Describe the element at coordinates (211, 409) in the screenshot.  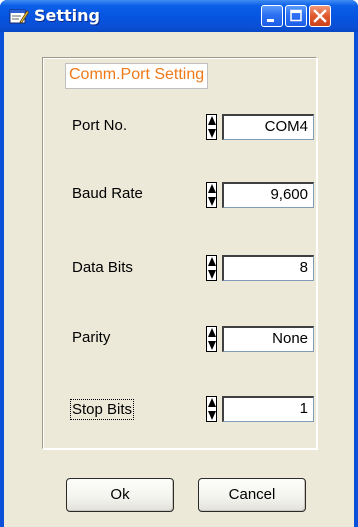
I see `stop-bits-spinner` at that location.